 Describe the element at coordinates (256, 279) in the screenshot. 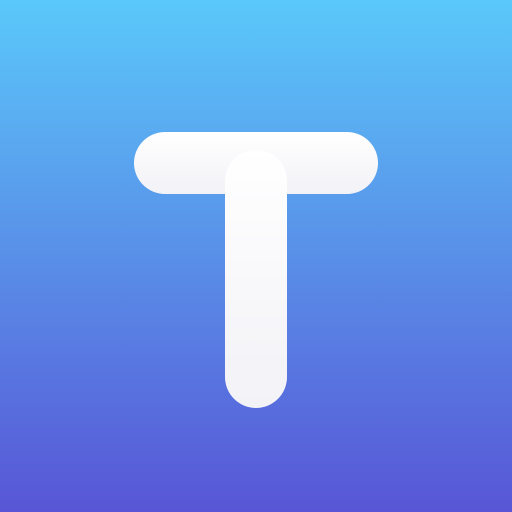

I see `t-stem` at that location.